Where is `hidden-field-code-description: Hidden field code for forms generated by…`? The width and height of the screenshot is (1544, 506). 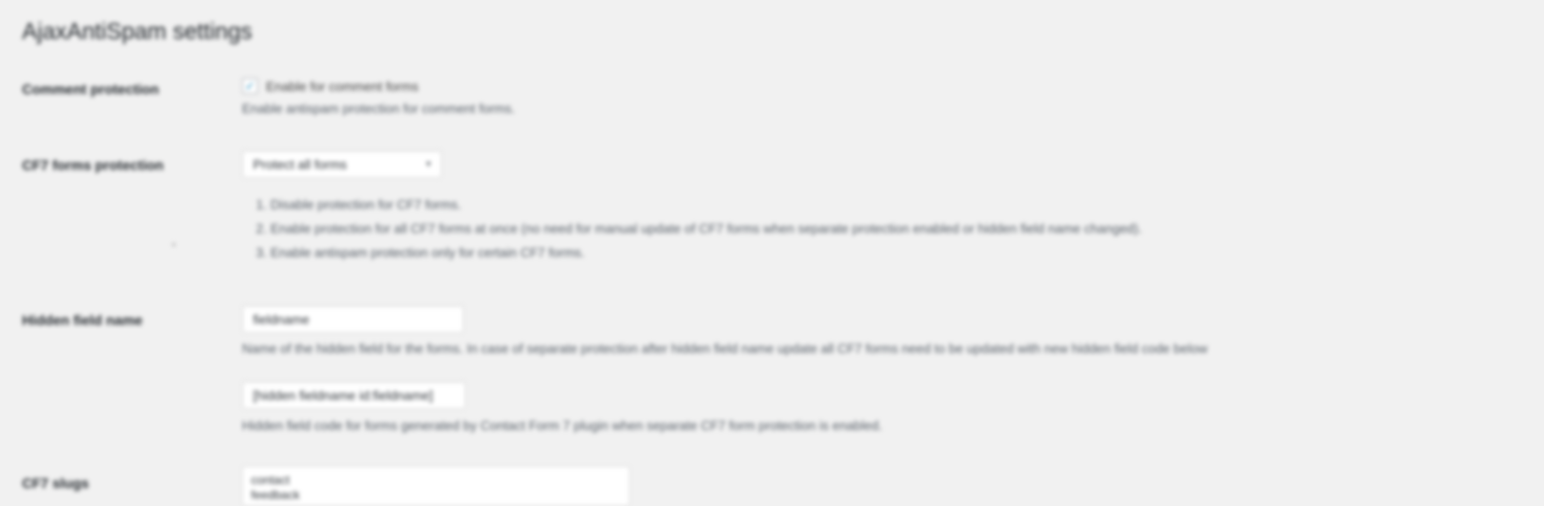
hidden-field-code-description: Hidden field code for forms generated by… is located at coordinates (562, 425).